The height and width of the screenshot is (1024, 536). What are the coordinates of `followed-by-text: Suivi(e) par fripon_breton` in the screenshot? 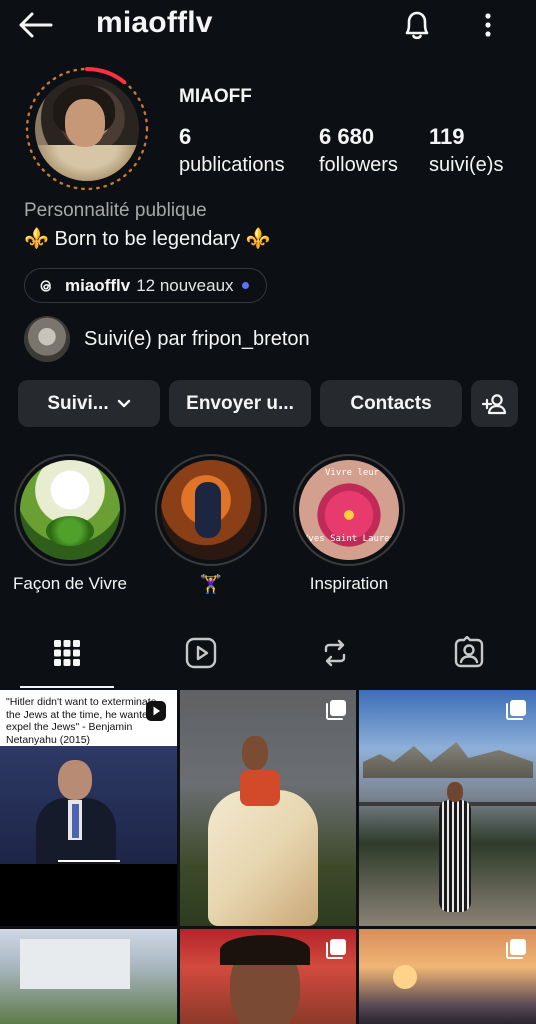 It's located at (197, 338).